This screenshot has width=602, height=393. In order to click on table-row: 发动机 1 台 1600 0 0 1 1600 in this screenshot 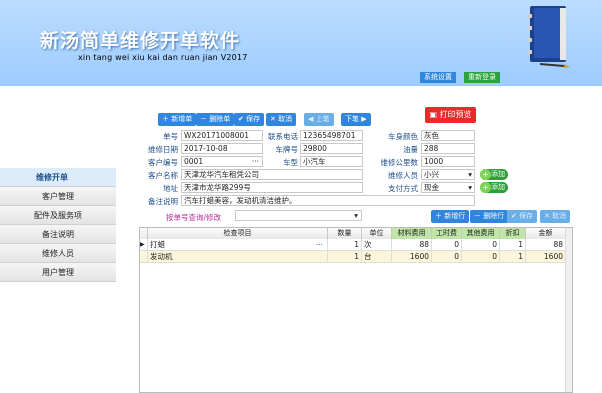, I will do `click(353, 257)`.